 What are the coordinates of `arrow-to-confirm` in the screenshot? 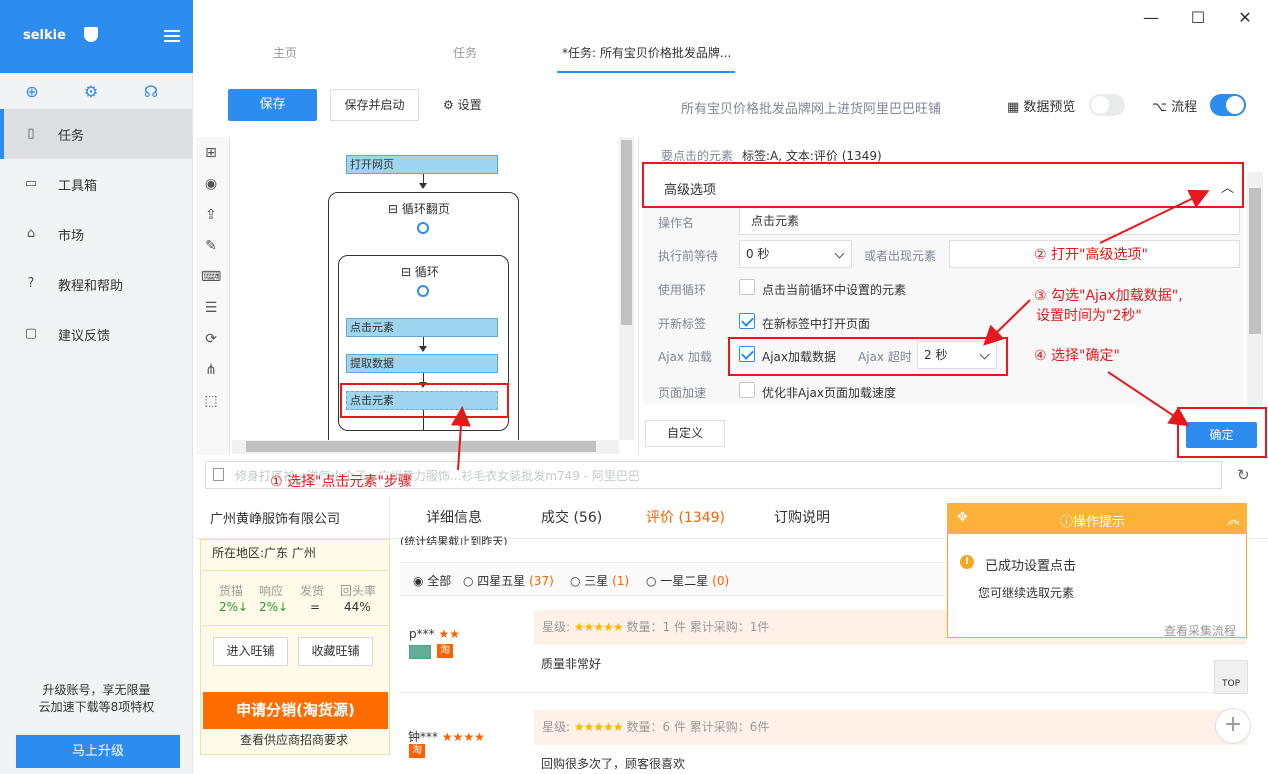 It's located at (1148, 399).